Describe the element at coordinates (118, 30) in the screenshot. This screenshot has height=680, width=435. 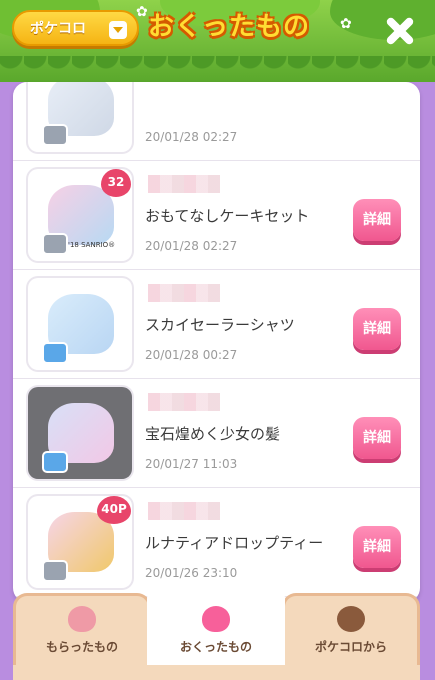
I see `chevron-down-icon` at that location.